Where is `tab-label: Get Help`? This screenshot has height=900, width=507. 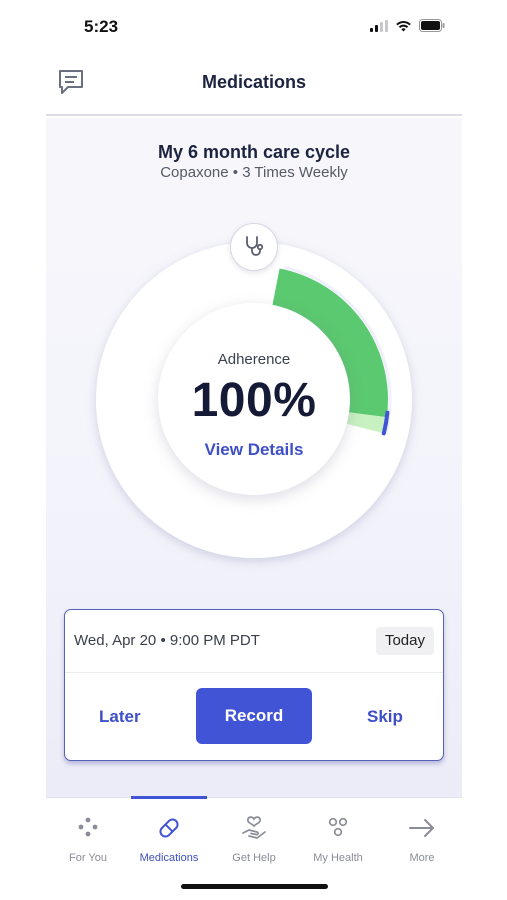 tab-label: Get Help is located at coordinates (254, 858).